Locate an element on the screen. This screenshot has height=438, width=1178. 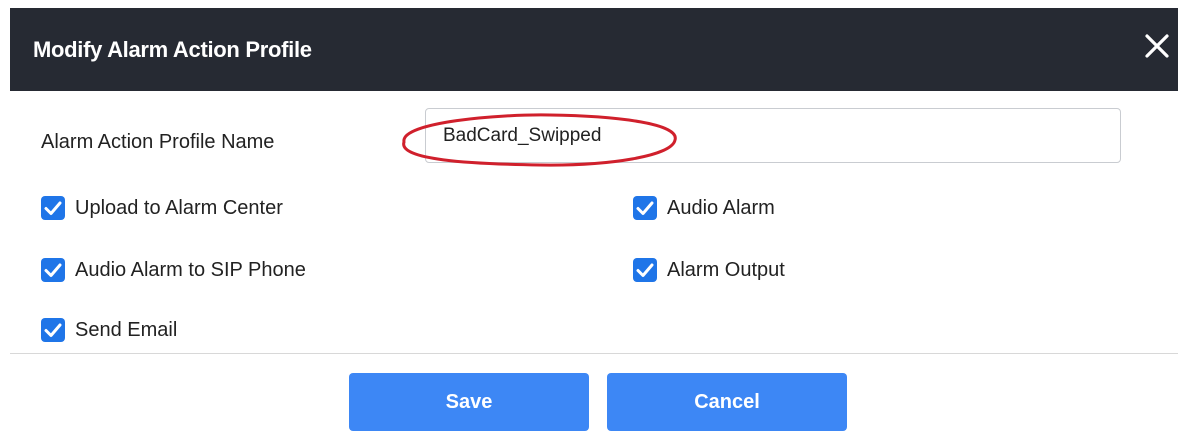
profile-name-label: Alarm Action Profile Name is located at coordinates (158, 142).